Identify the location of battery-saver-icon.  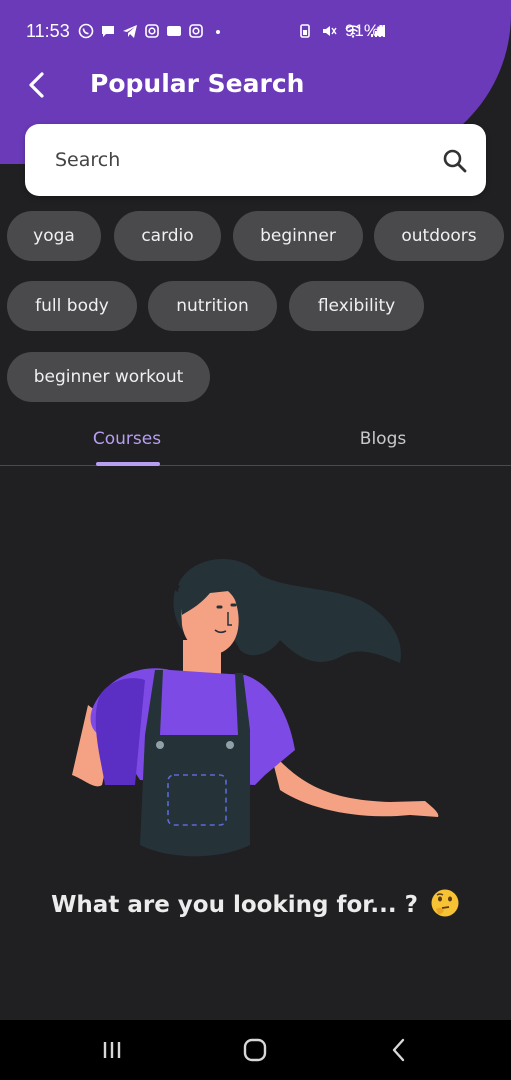
(305, 31).